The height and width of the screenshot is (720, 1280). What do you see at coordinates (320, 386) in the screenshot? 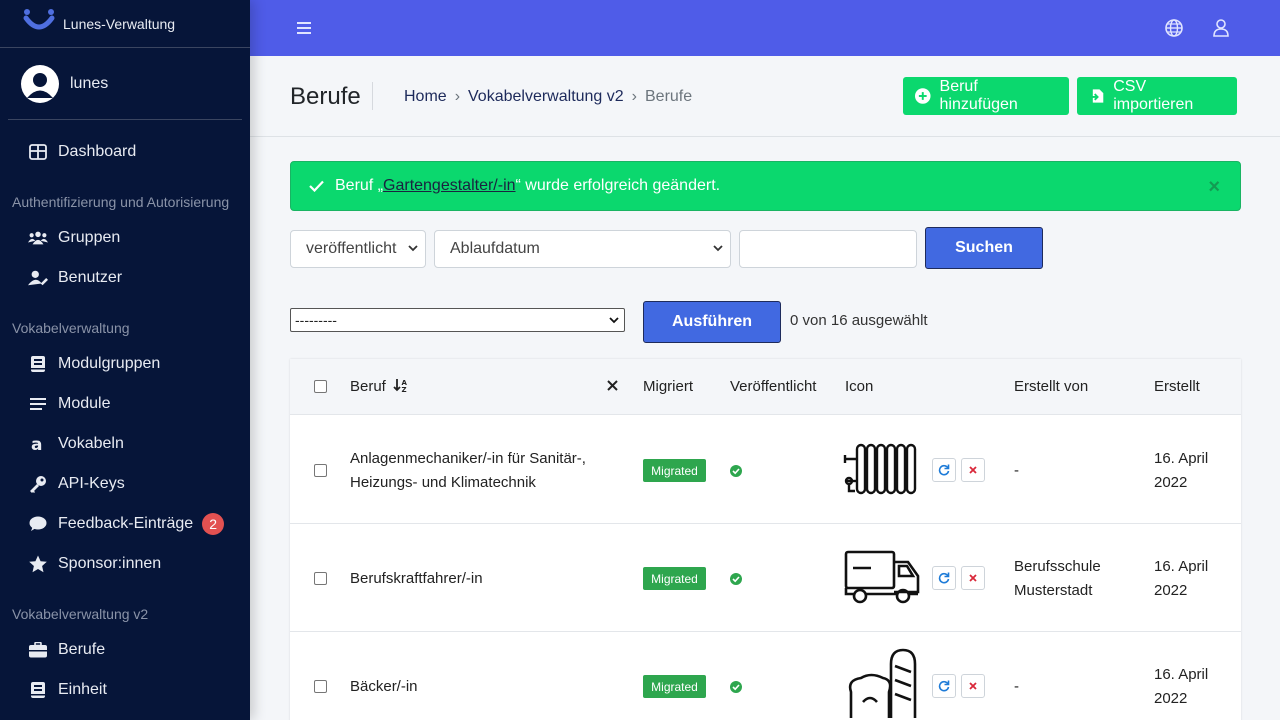
I see `select-all-checkbox` at bounding box center [320, 386].